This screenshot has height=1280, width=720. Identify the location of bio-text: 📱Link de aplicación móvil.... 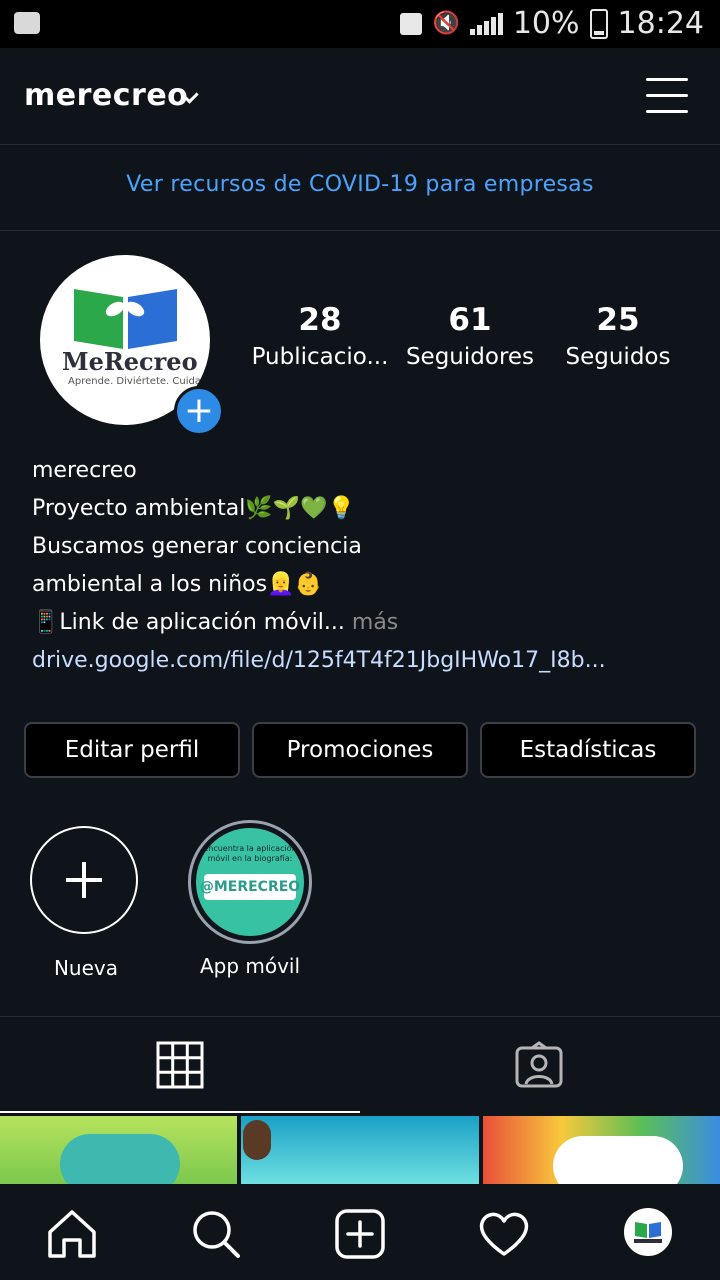
(188, 622).